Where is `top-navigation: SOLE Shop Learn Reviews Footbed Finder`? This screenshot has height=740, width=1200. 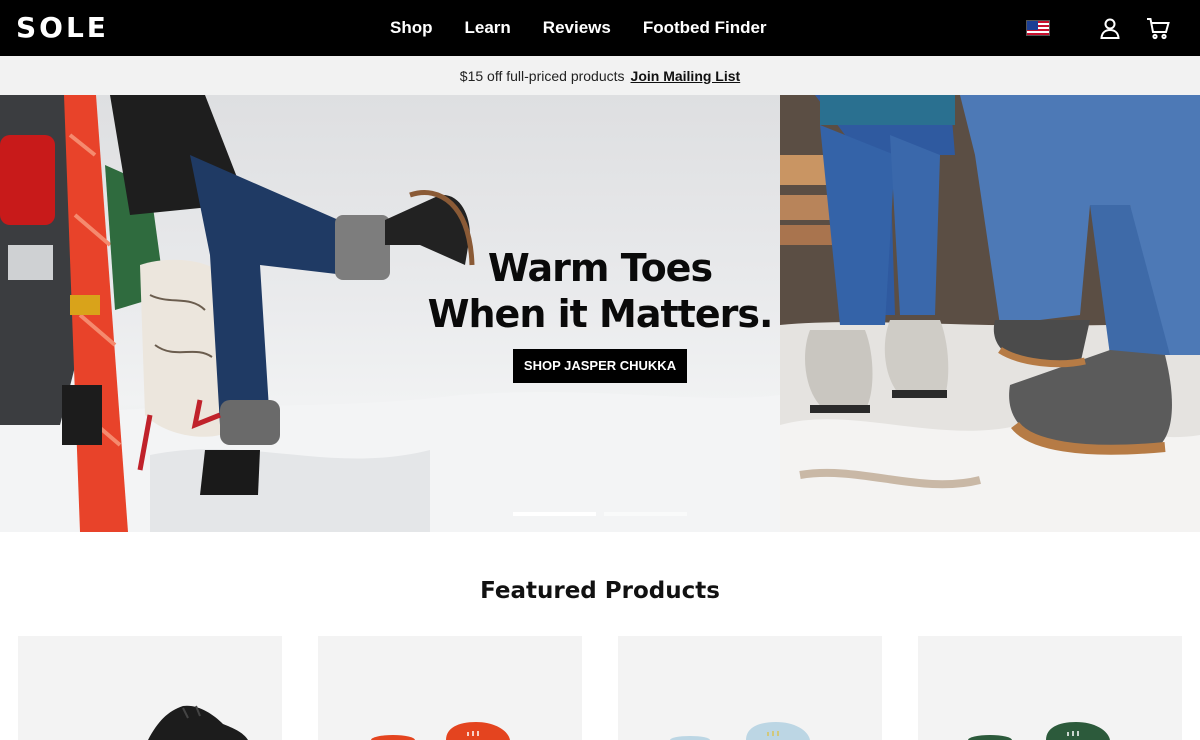 top-navigation: SOLE Shop Learn Reviews Footbed Finder is located at coordinates (600, 28).